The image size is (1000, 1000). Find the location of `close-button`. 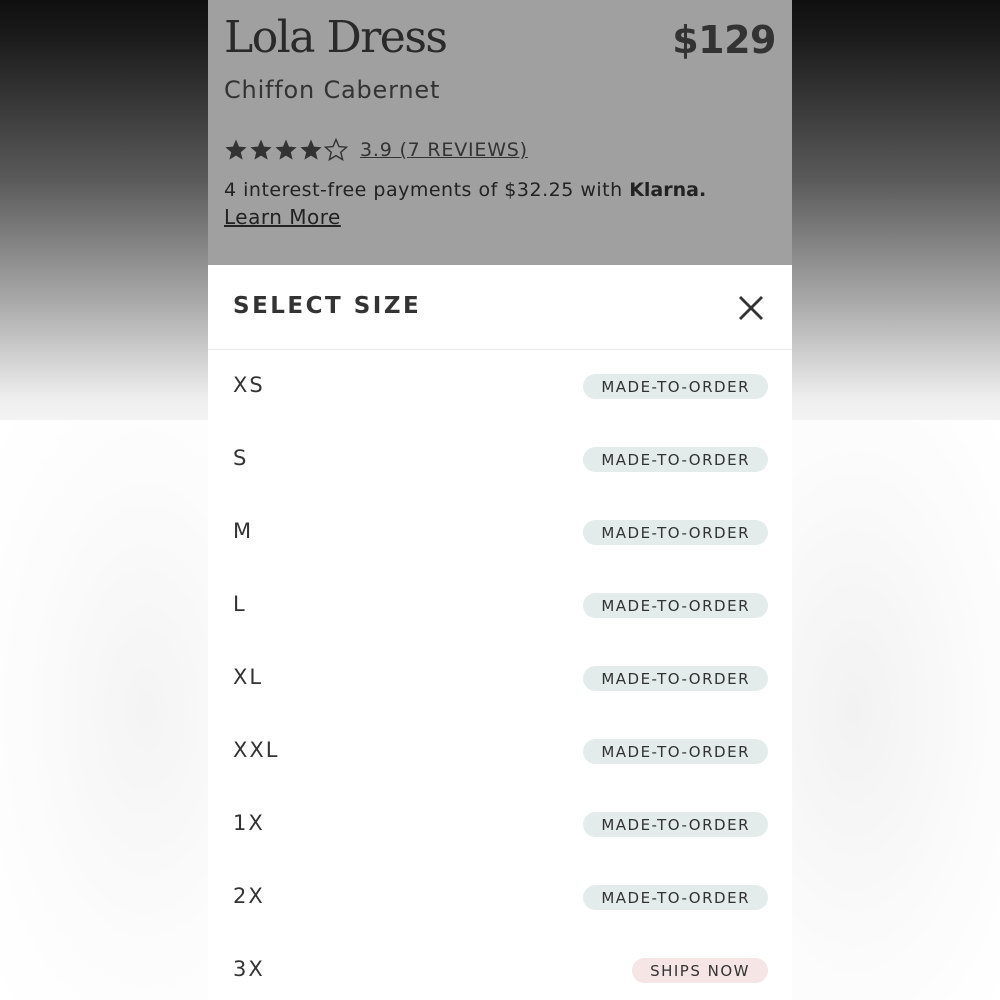

close-button is located at coordinates (751, 308).